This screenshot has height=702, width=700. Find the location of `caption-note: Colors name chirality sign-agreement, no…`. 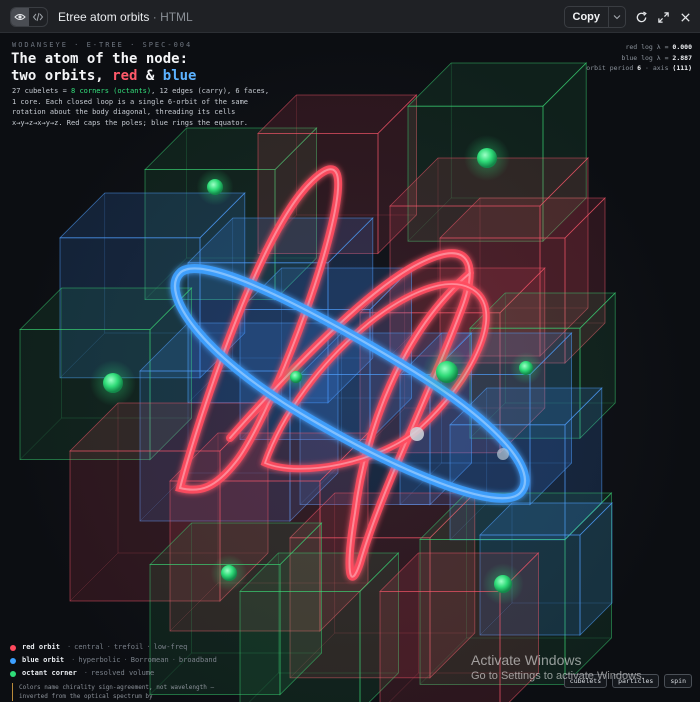

caption-note: Colors name chirality sign-agreement, no… is located at coordinates (115, 692).